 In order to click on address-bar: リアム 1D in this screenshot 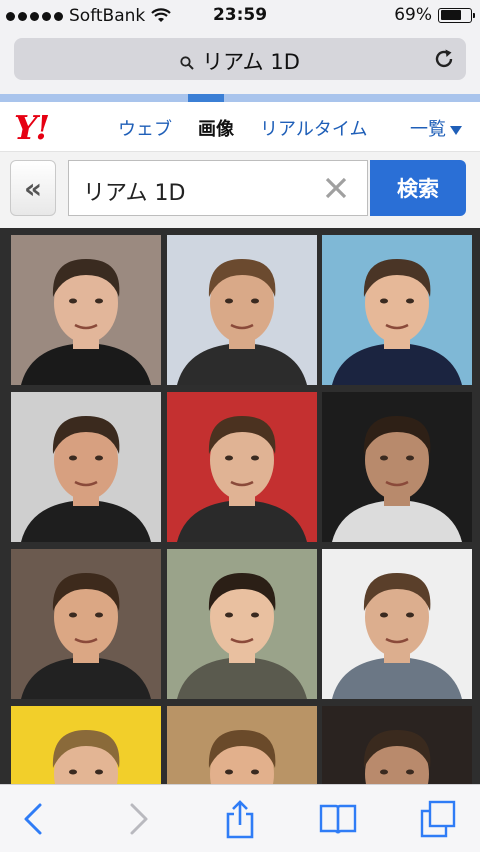, I will do `click(240, 59)`.